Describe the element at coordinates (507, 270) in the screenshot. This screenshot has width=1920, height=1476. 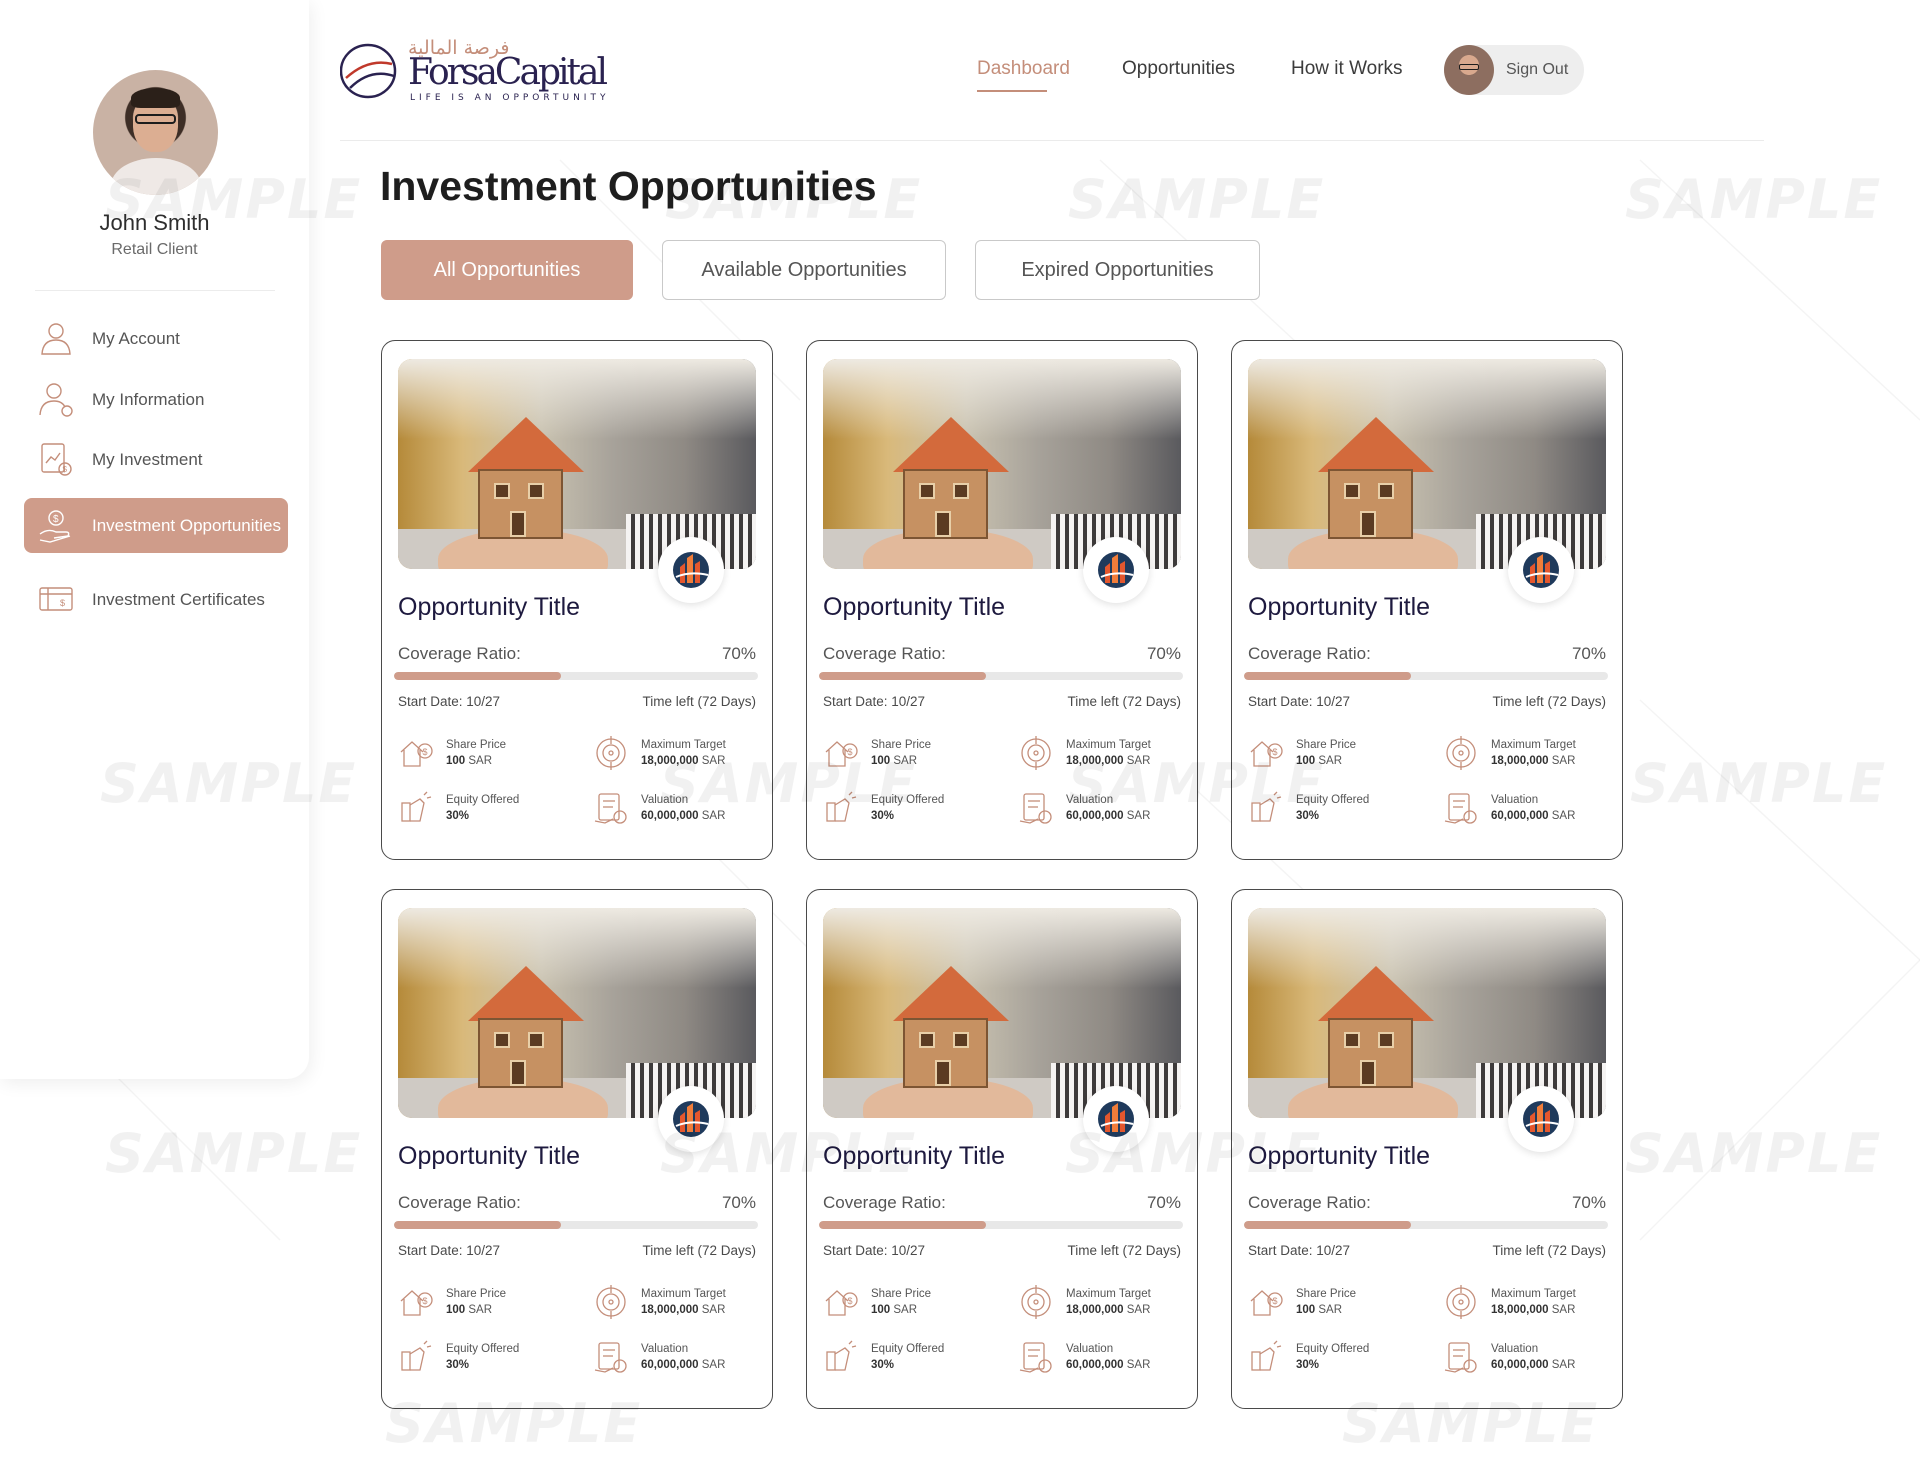
I see `tab-all-opportunities: All Opportunities` at that location.